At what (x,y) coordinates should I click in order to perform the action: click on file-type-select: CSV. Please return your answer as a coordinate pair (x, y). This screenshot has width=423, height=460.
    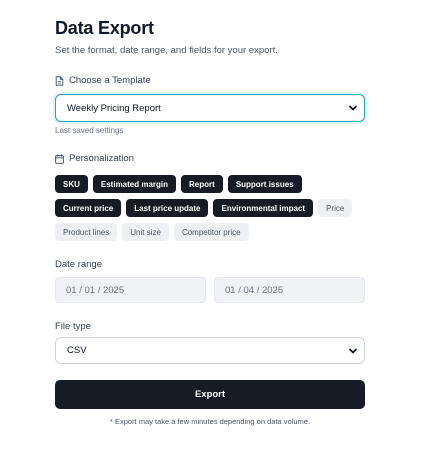
    Looking at the image, I should click on (210, 350).